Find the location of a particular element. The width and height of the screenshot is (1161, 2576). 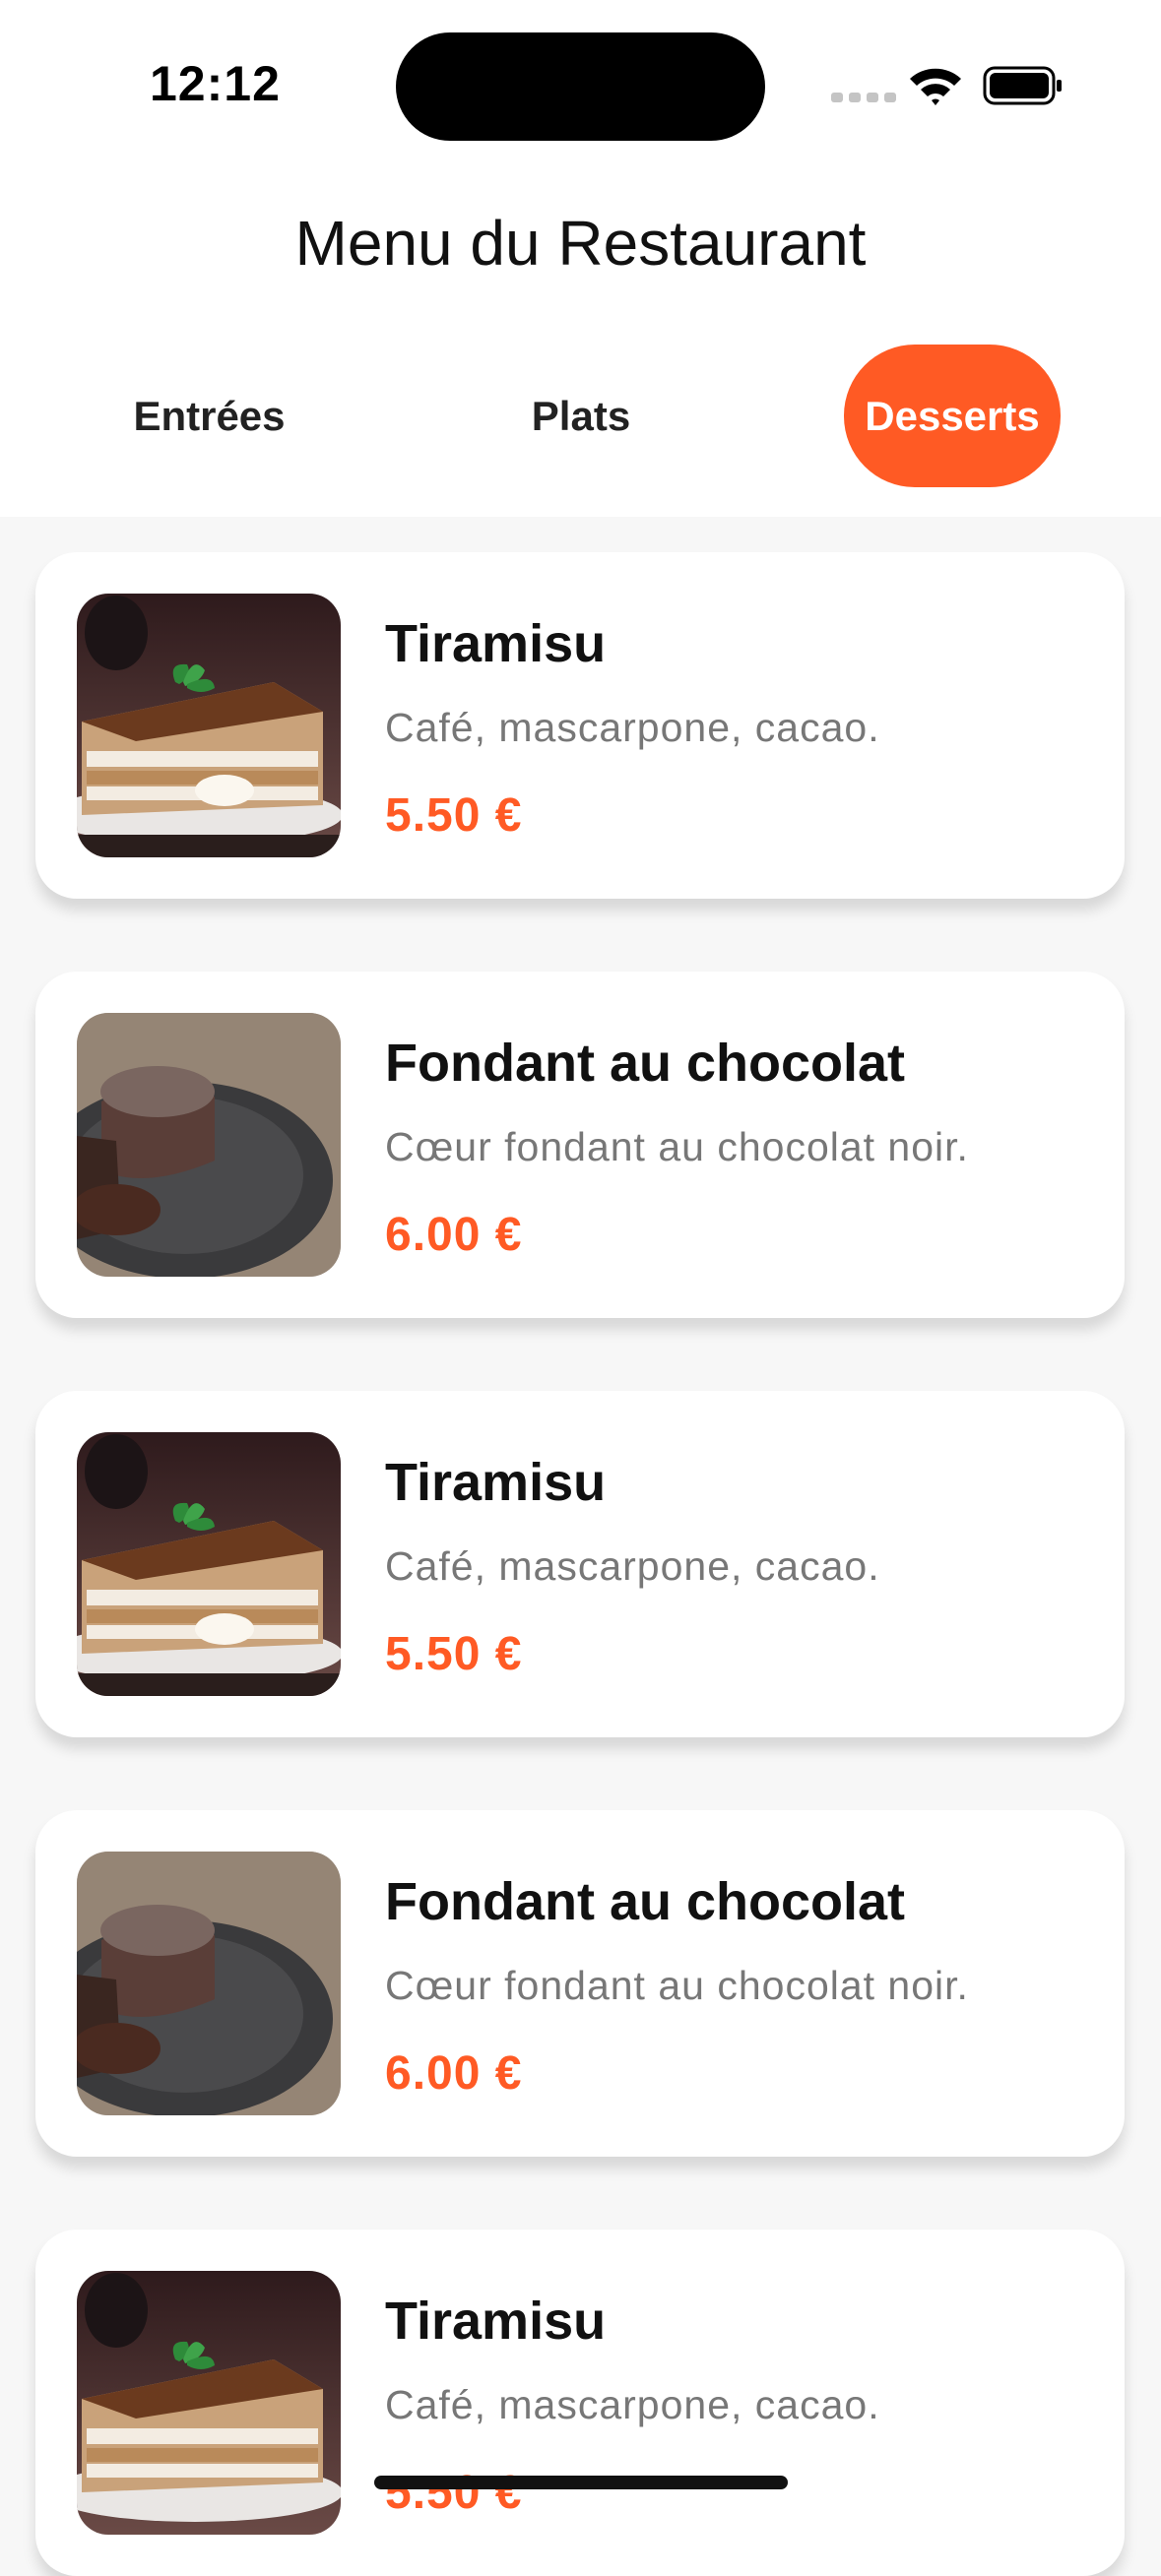

page-title: Menu du Restaurant is located at coordinates (580, 243).